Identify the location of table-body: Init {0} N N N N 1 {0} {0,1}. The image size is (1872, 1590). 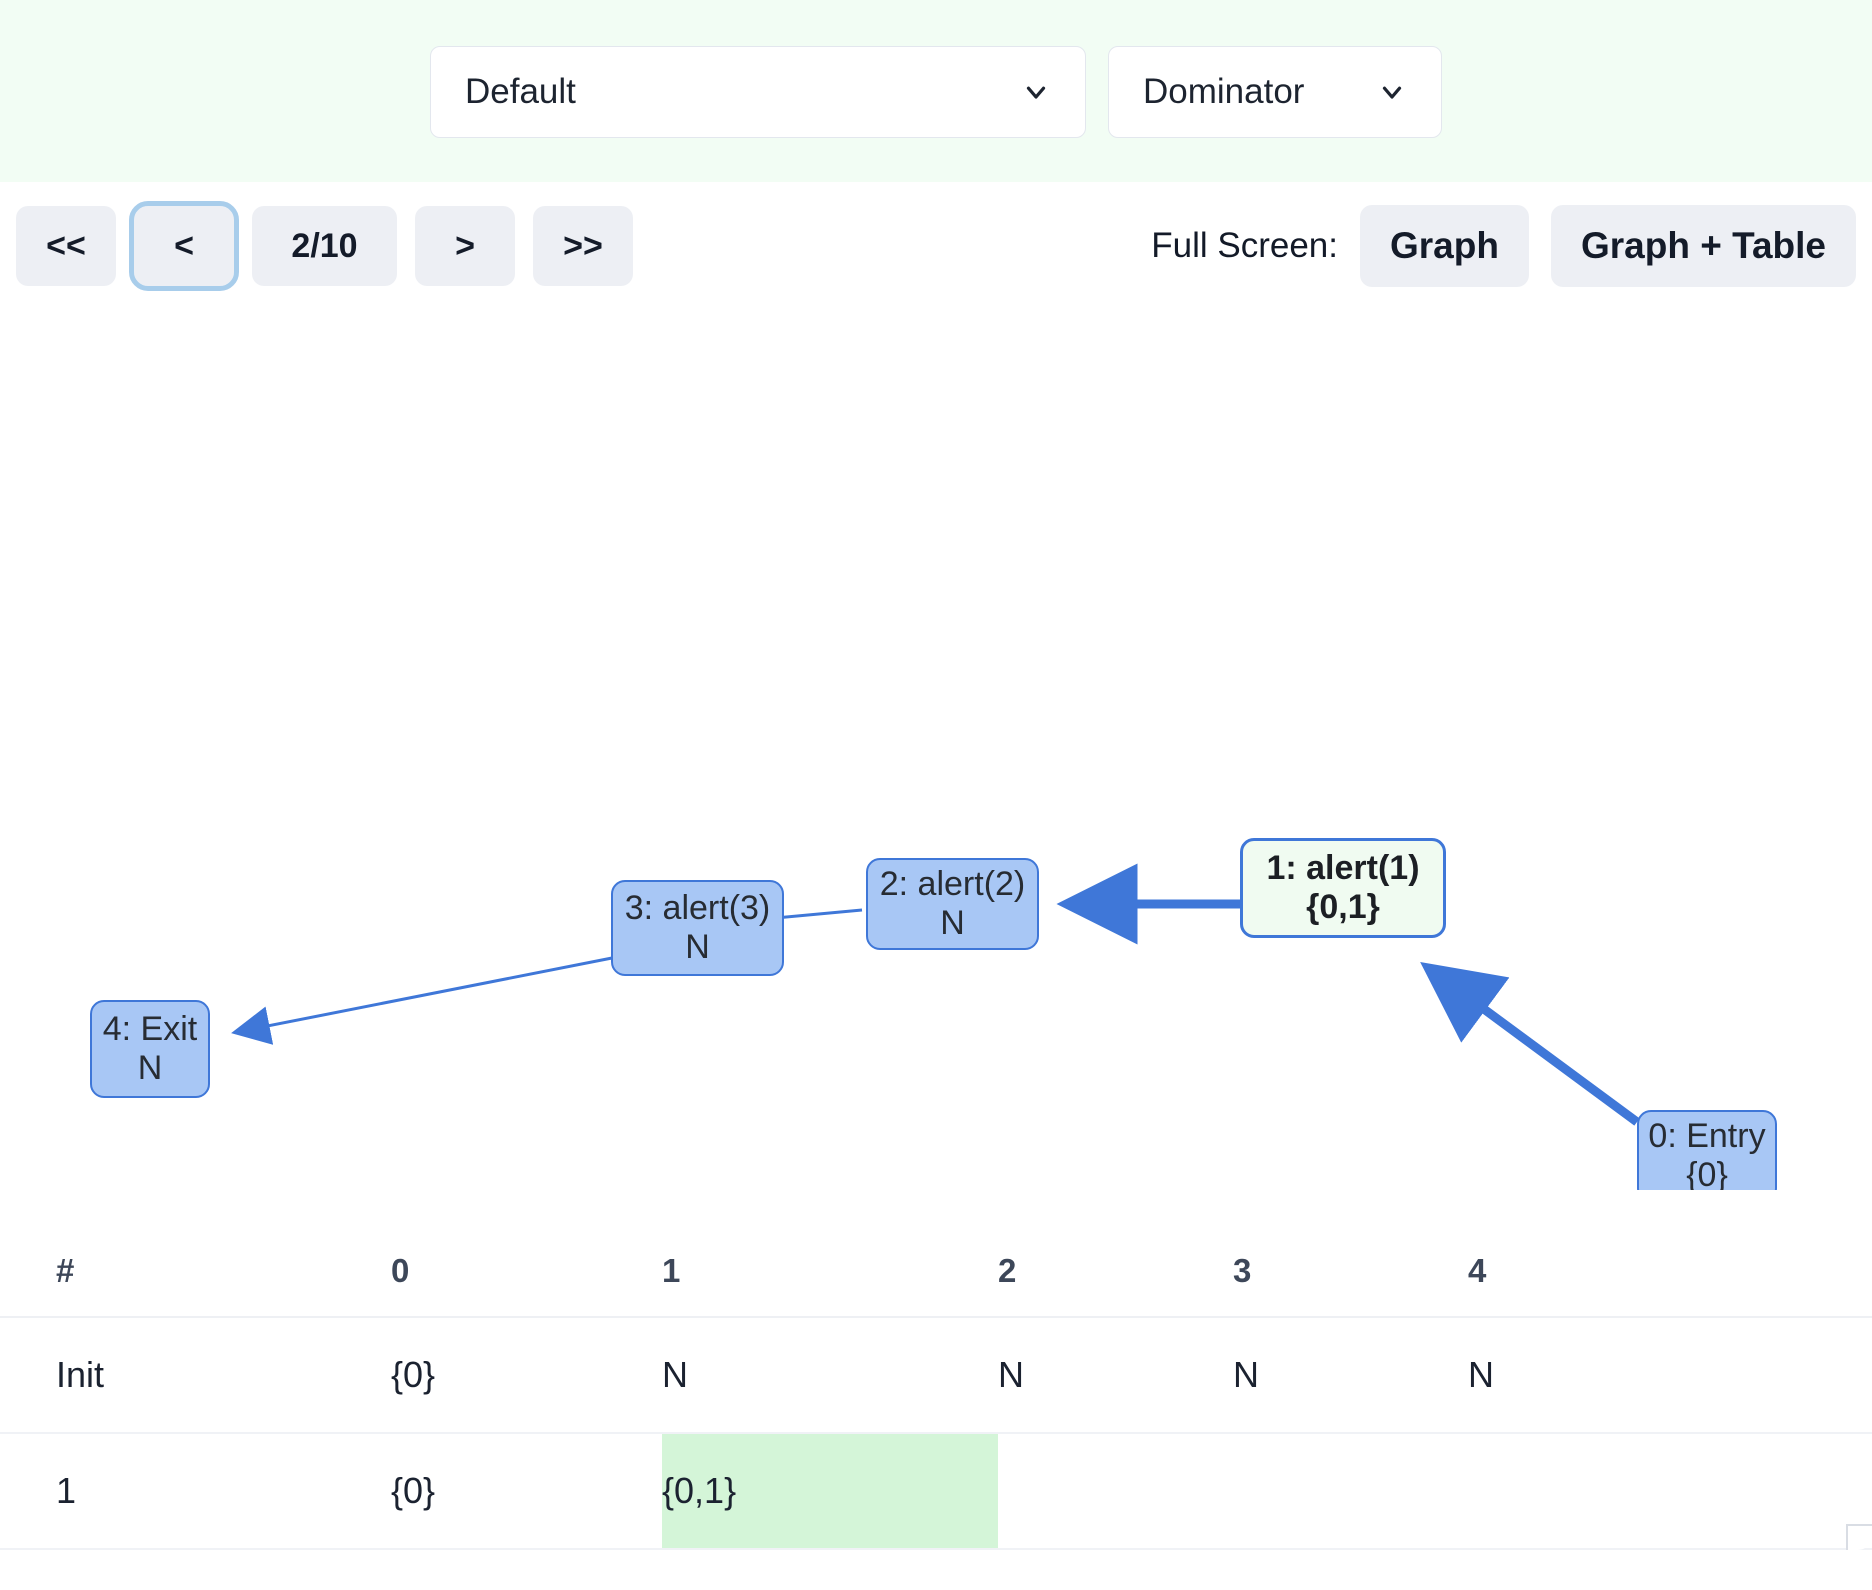
(936, 1433).